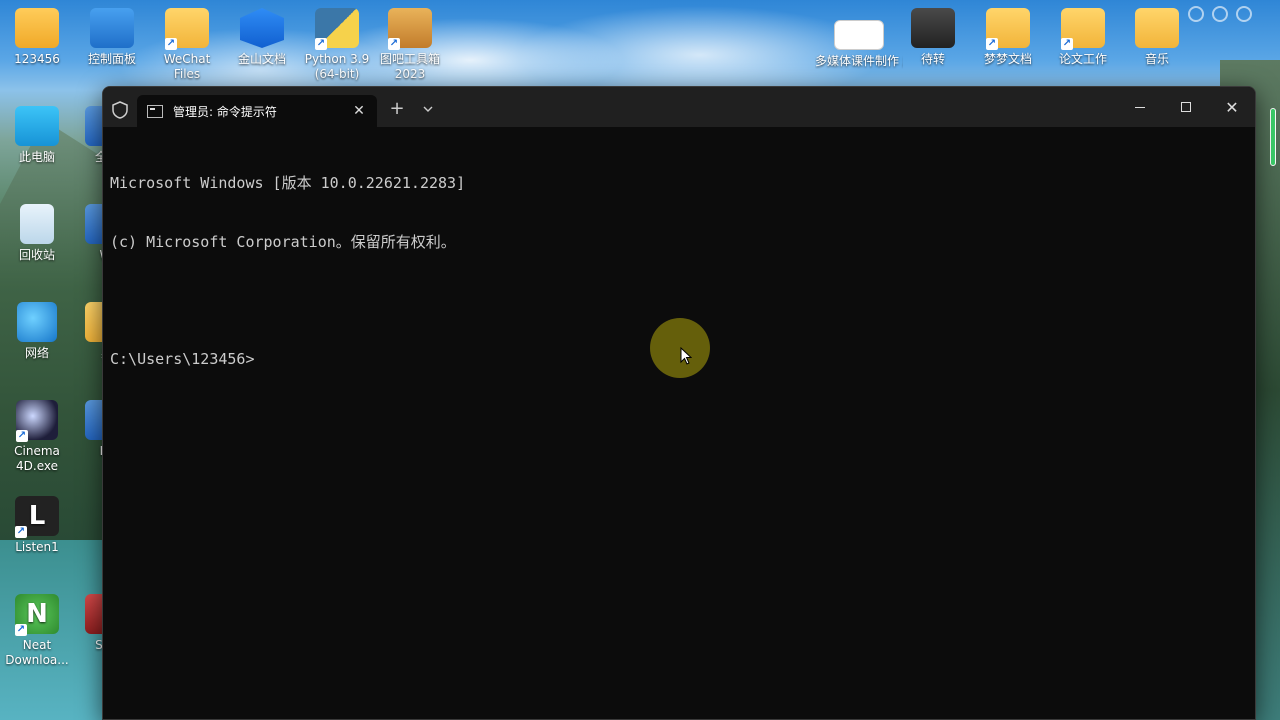  Describe the element at coordinates (37, 59) in the screenshot. I see `desktop-icon-label: 123456` at that location.